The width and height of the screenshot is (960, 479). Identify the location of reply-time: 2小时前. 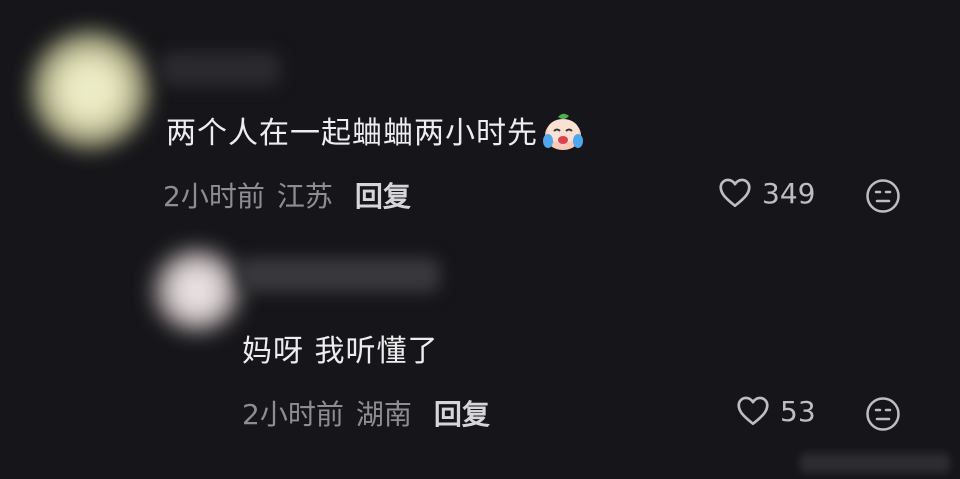
(293, 414).